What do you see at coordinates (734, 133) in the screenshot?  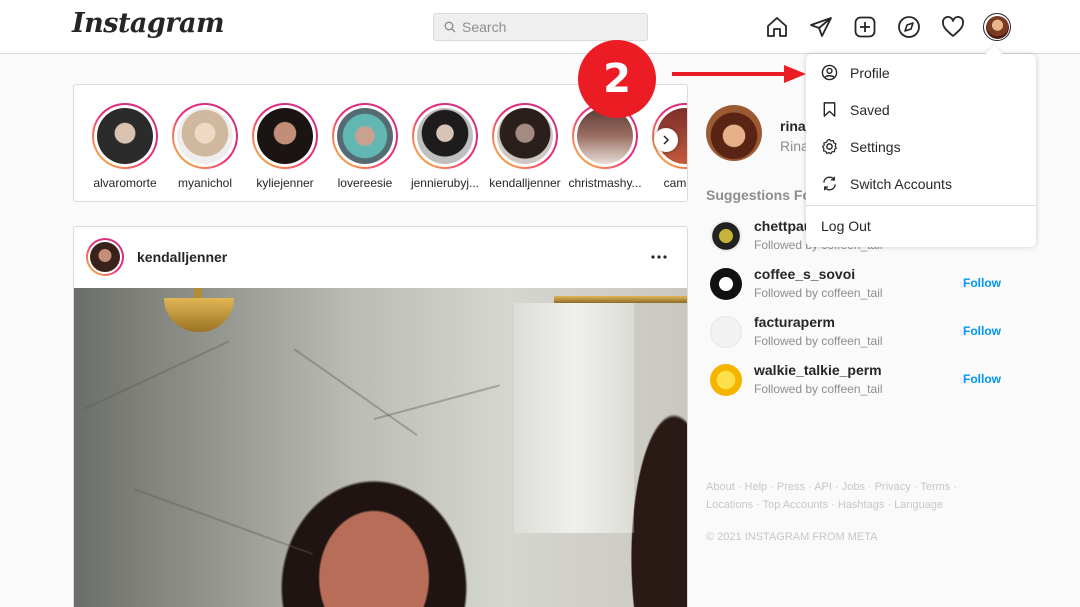 I see `current-user-avatar` at bounding box center [734, 133].